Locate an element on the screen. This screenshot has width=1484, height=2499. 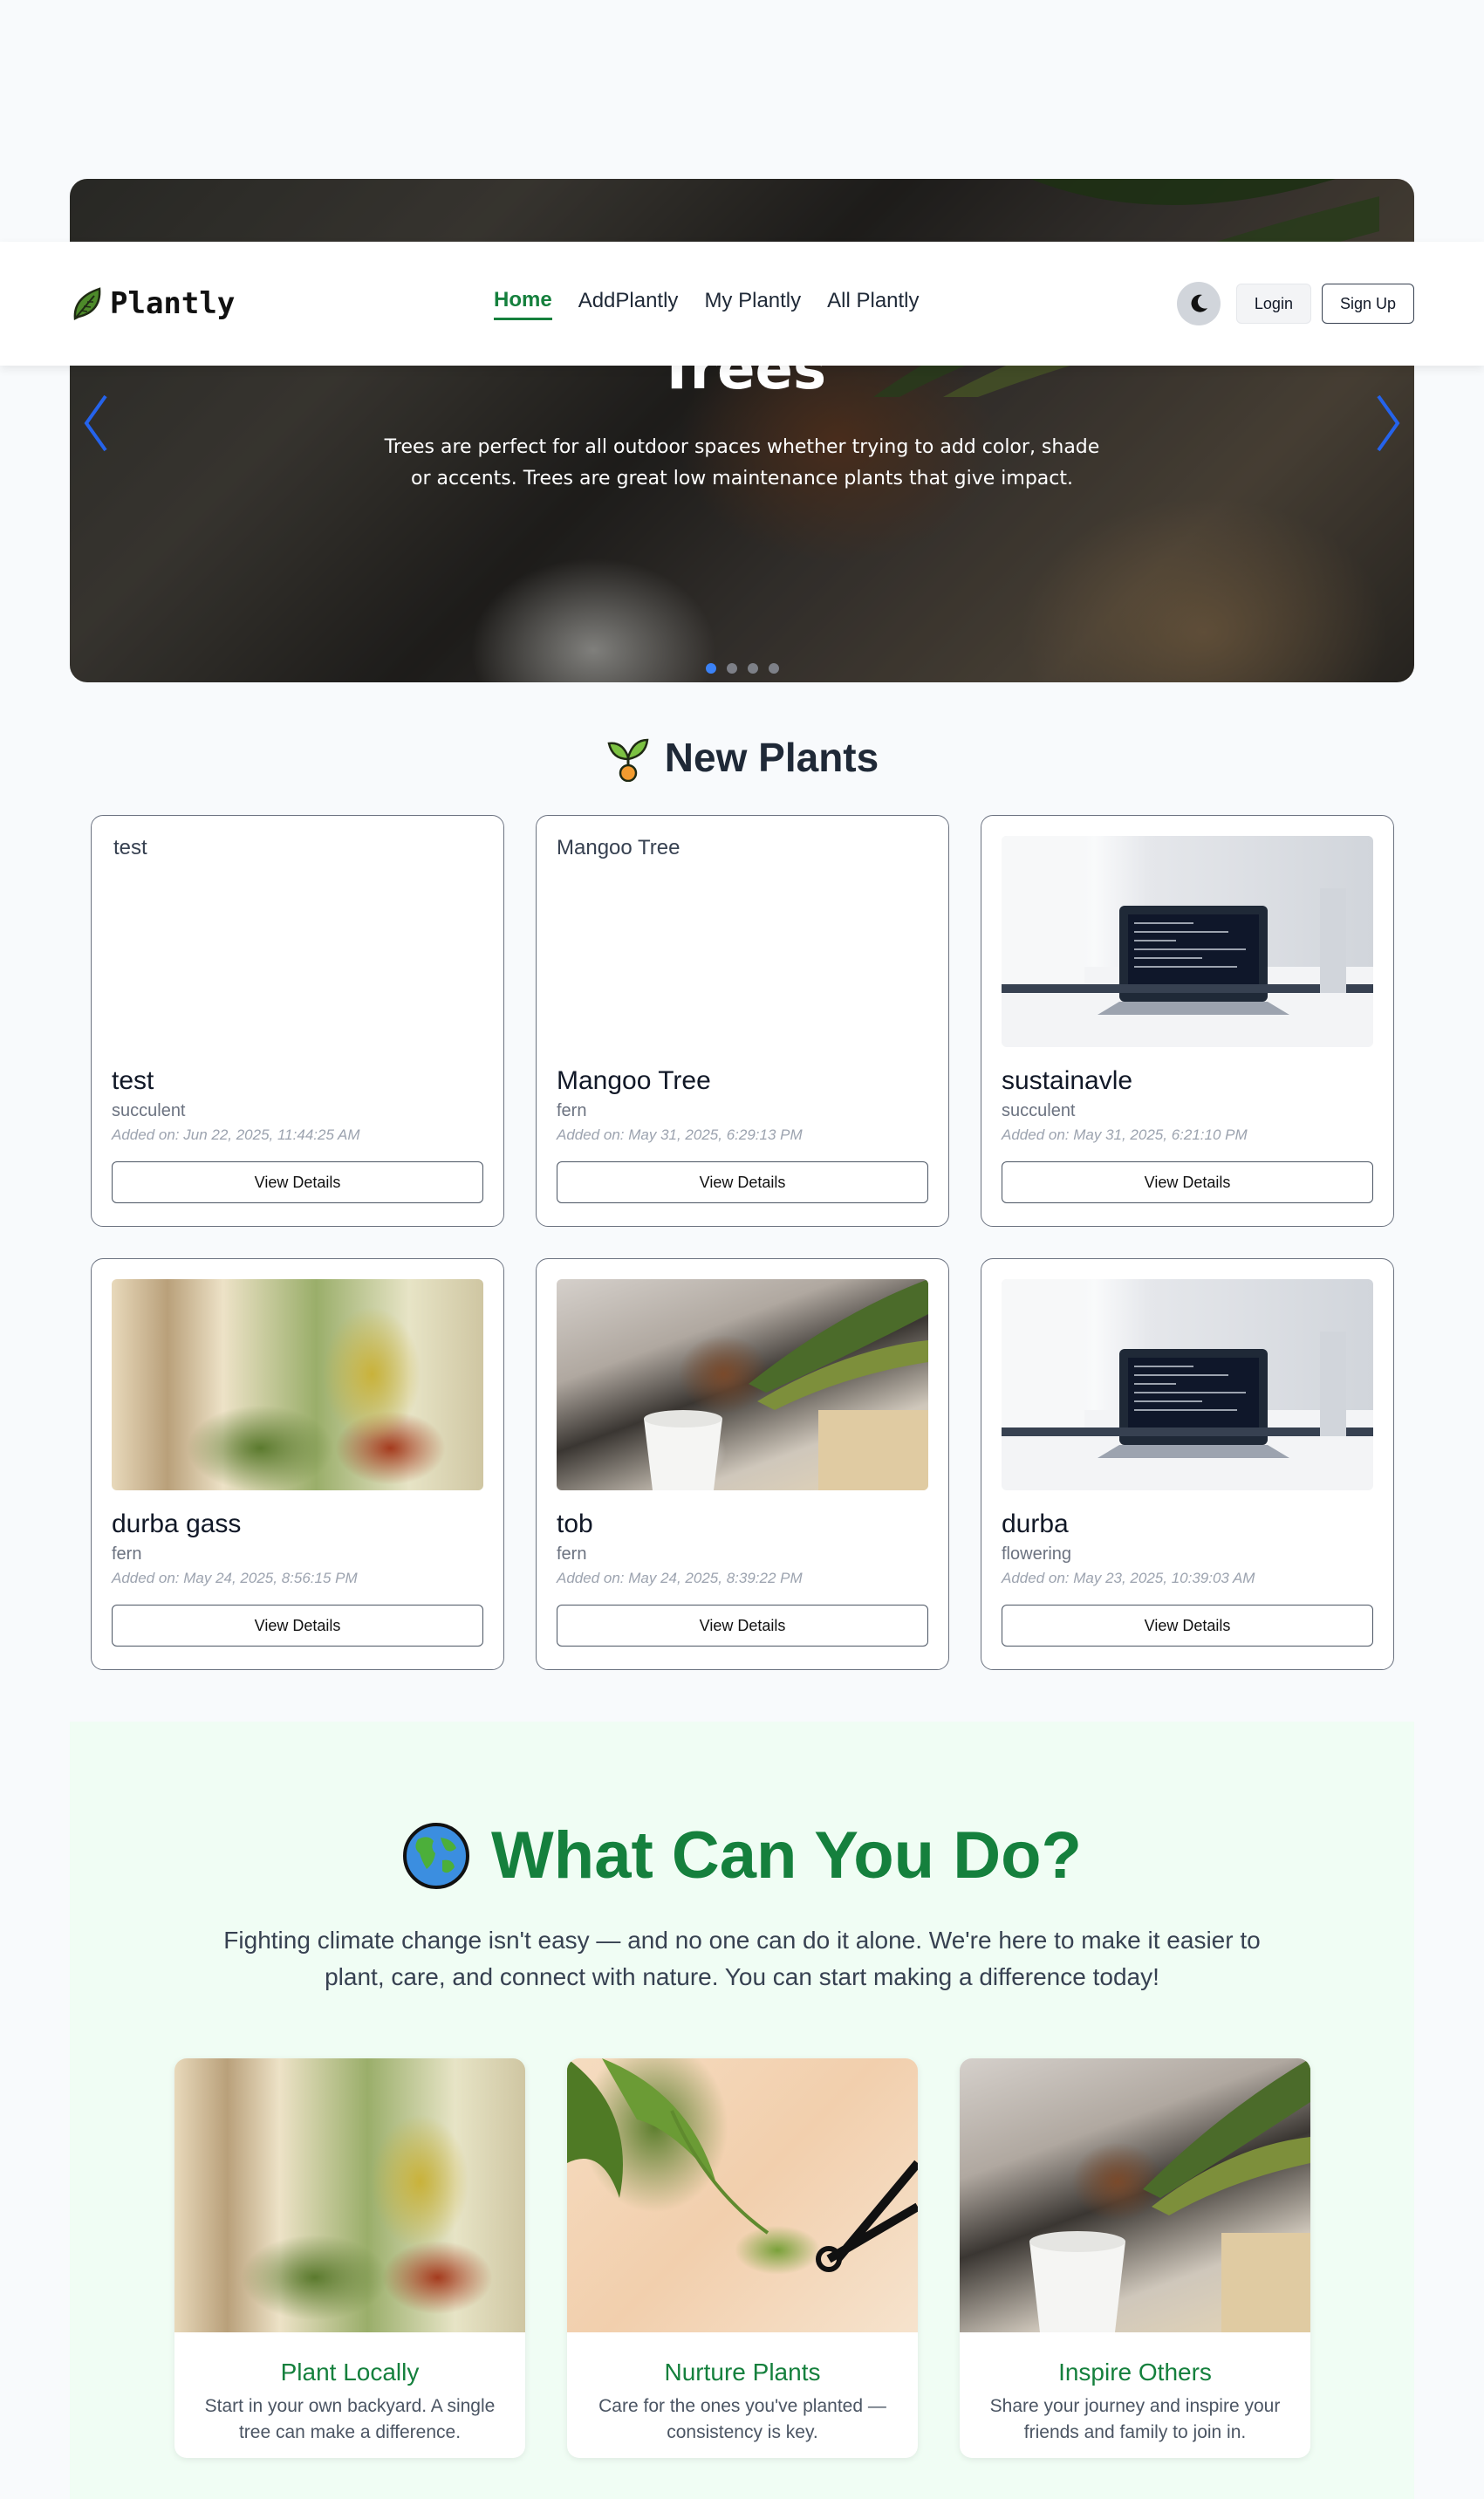
chevron-right-icon is located at coordinates (1388, 423).